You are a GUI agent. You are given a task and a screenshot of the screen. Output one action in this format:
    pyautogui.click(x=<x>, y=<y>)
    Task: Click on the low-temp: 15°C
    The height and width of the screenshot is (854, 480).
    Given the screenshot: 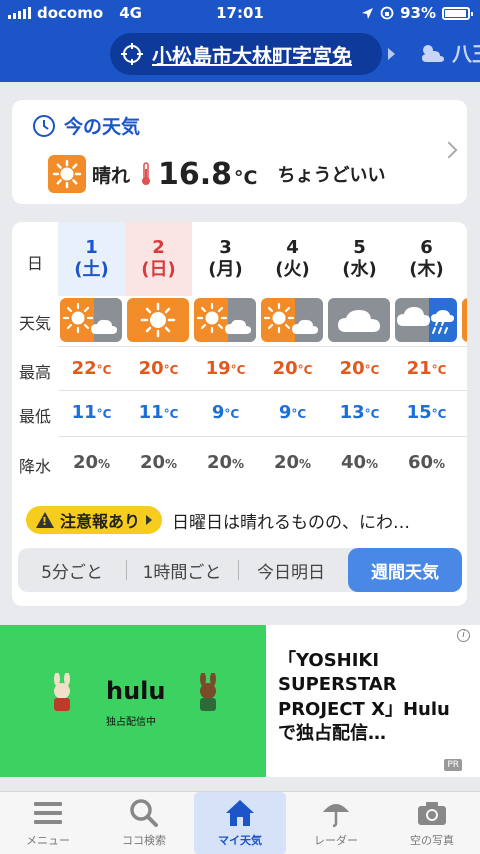 What is the action you would take?
    pyautogui.click(x=426, y=412)
    